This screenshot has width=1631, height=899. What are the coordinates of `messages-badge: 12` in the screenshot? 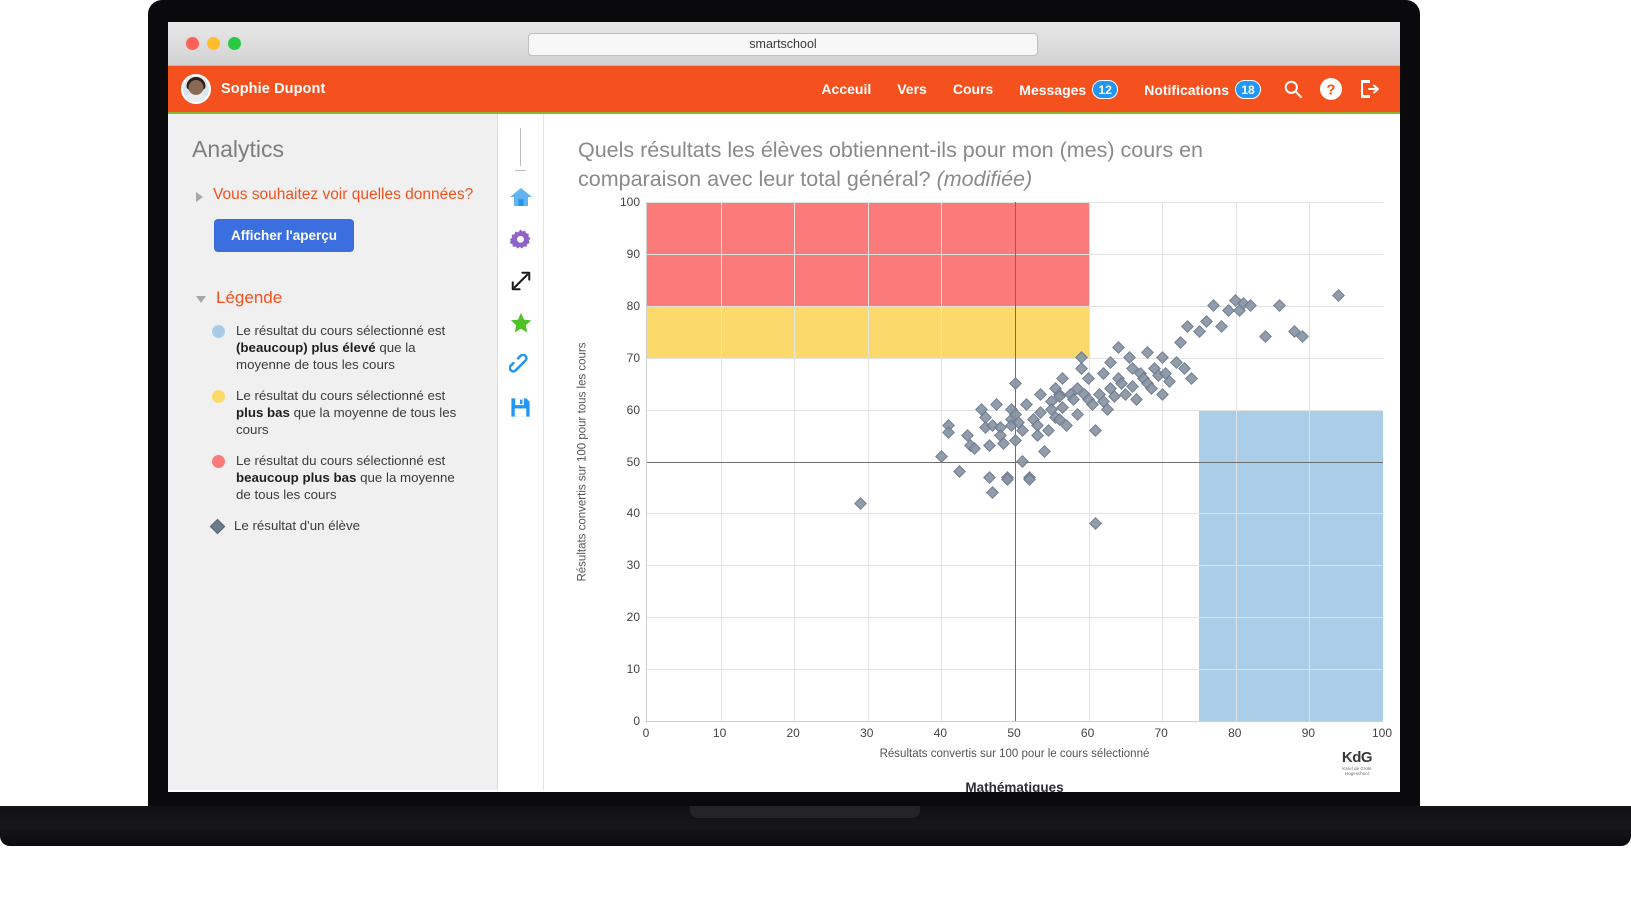 It's located at (1105, 89).